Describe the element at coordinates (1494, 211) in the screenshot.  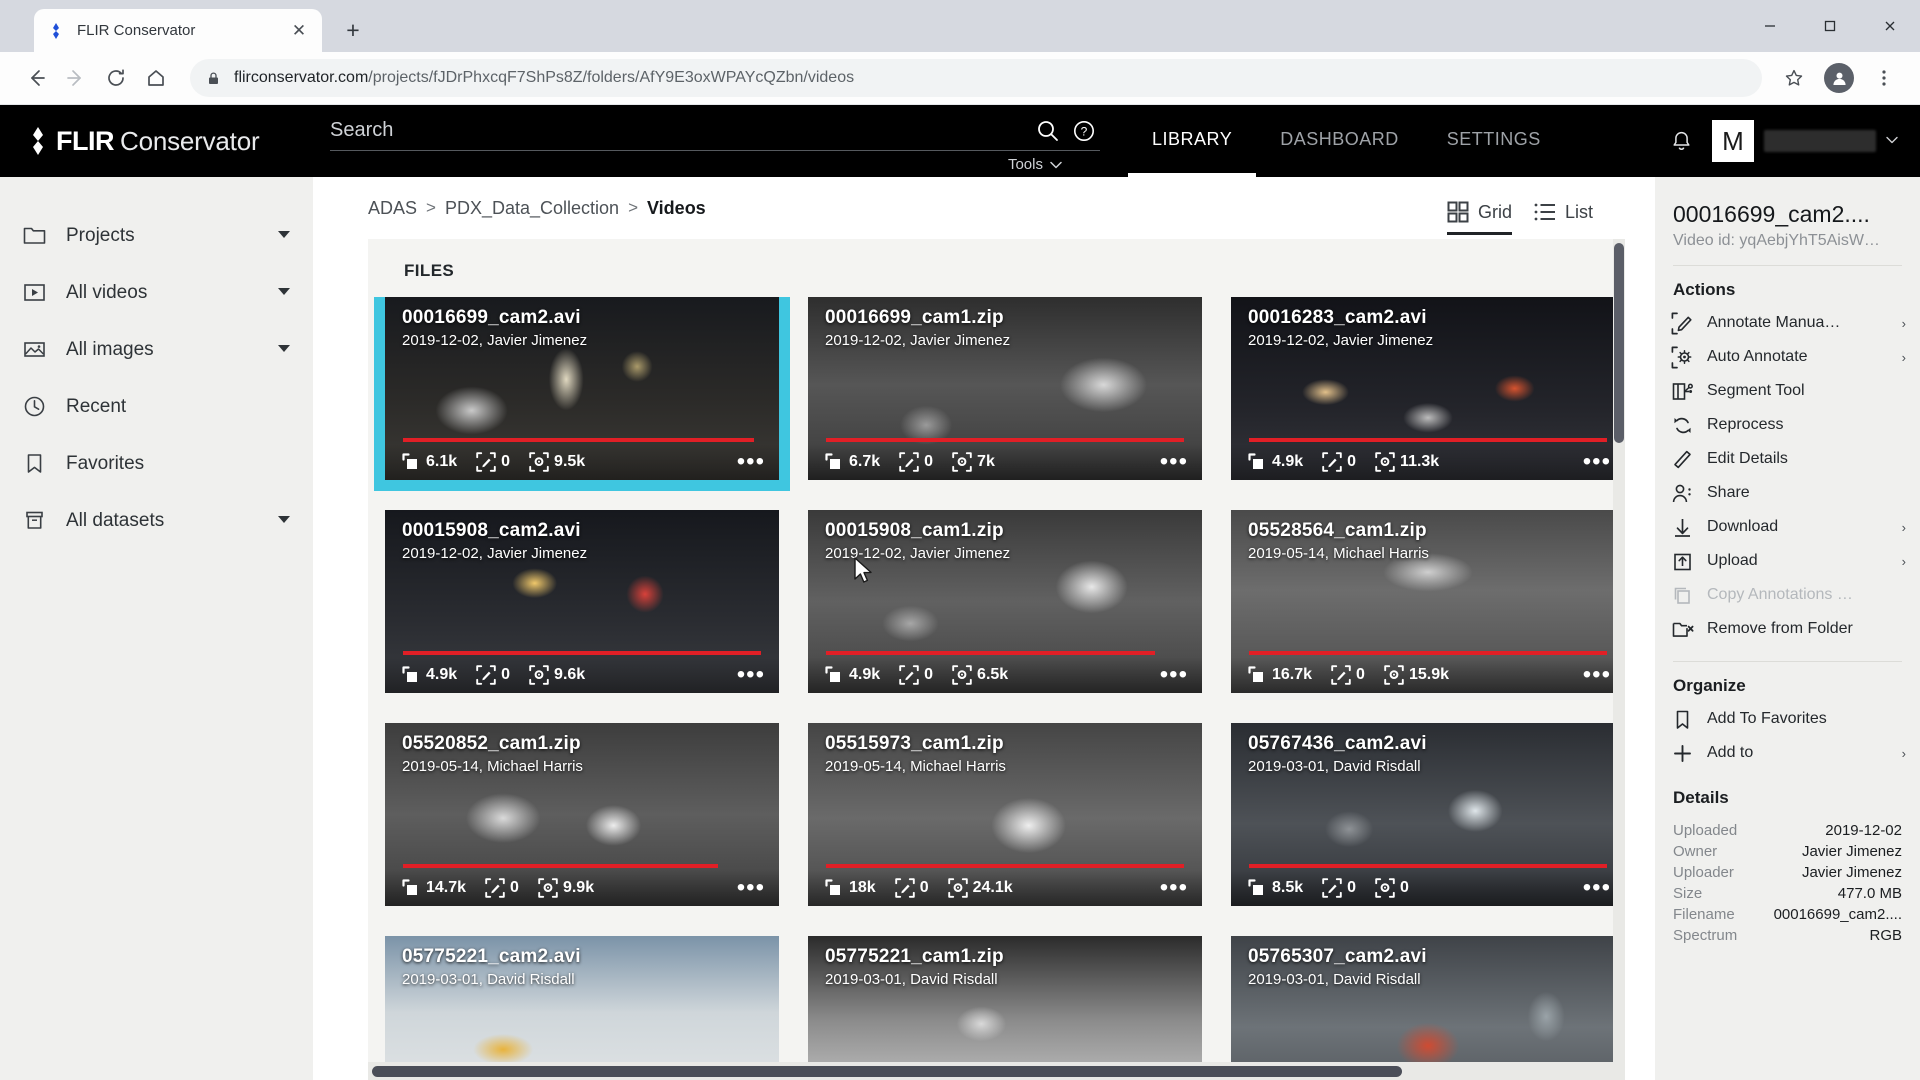
I see `grid-view-label: Grid` at that location.